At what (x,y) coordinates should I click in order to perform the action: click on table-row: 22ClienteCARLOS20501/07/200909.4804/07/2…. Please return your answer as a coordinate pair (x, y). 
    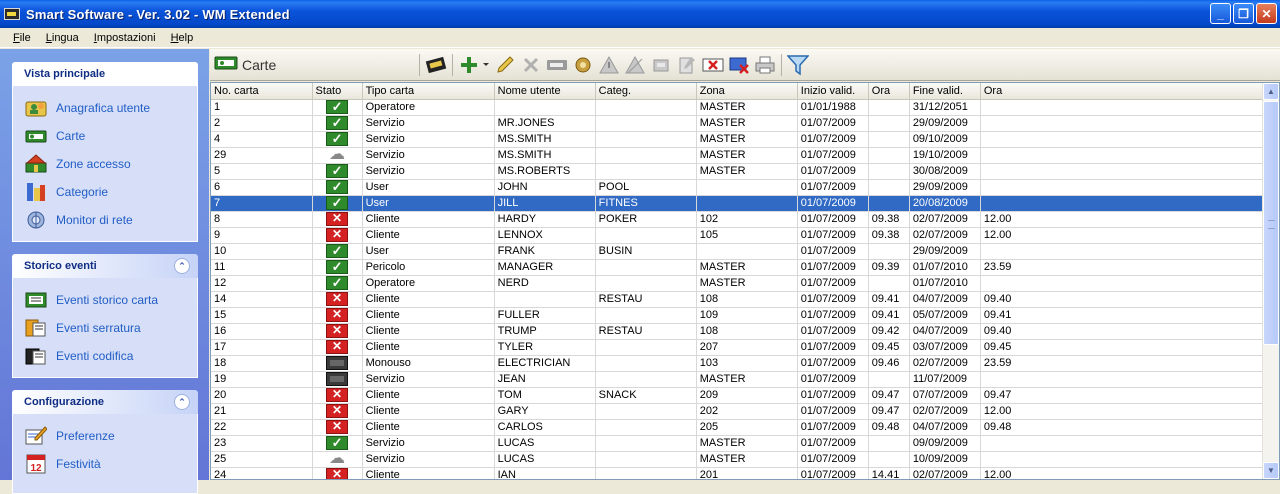
    Looking at the image, I should click on (738, 427).